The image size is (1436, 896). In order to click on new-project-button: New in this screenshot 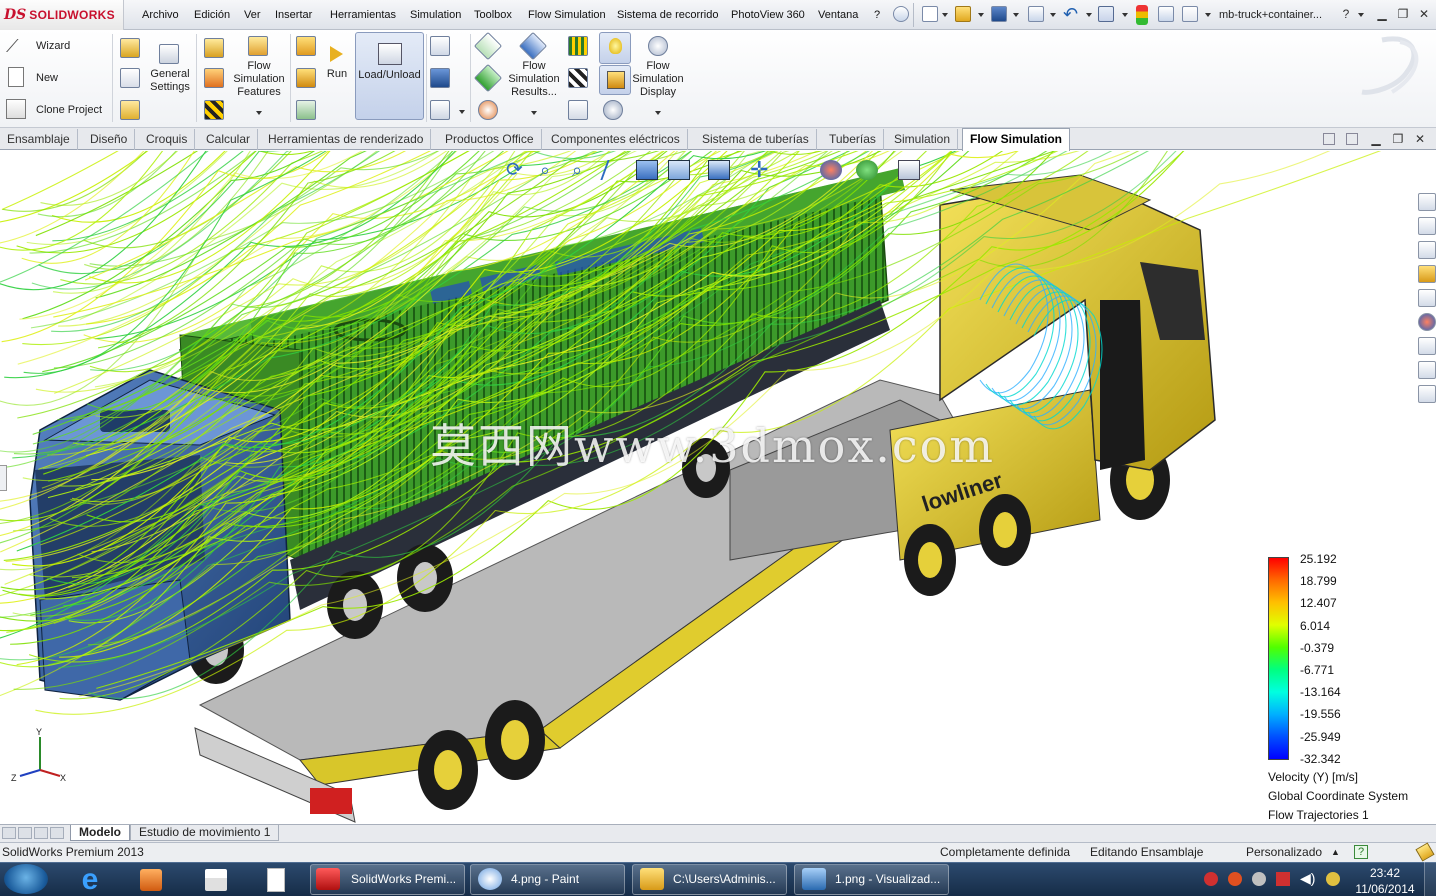, I will do `click(59, 78)`.